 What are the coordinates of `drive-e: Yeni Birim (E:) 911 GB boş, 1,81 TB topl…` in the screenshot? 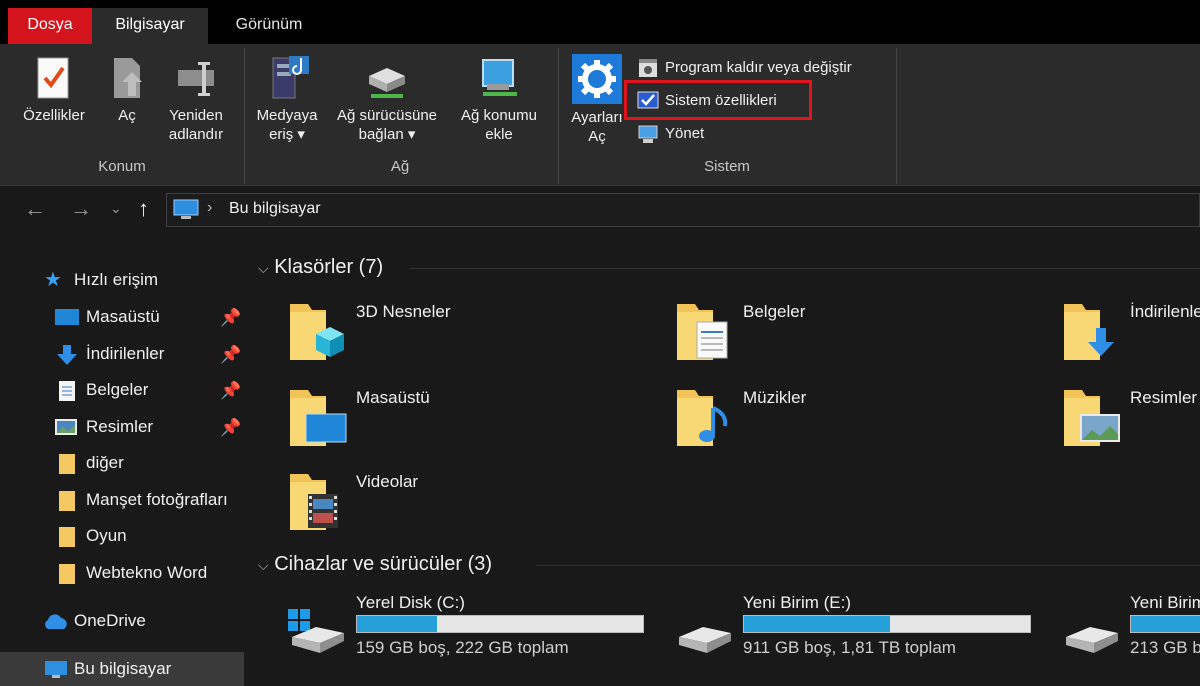 It's located at (852, 627).